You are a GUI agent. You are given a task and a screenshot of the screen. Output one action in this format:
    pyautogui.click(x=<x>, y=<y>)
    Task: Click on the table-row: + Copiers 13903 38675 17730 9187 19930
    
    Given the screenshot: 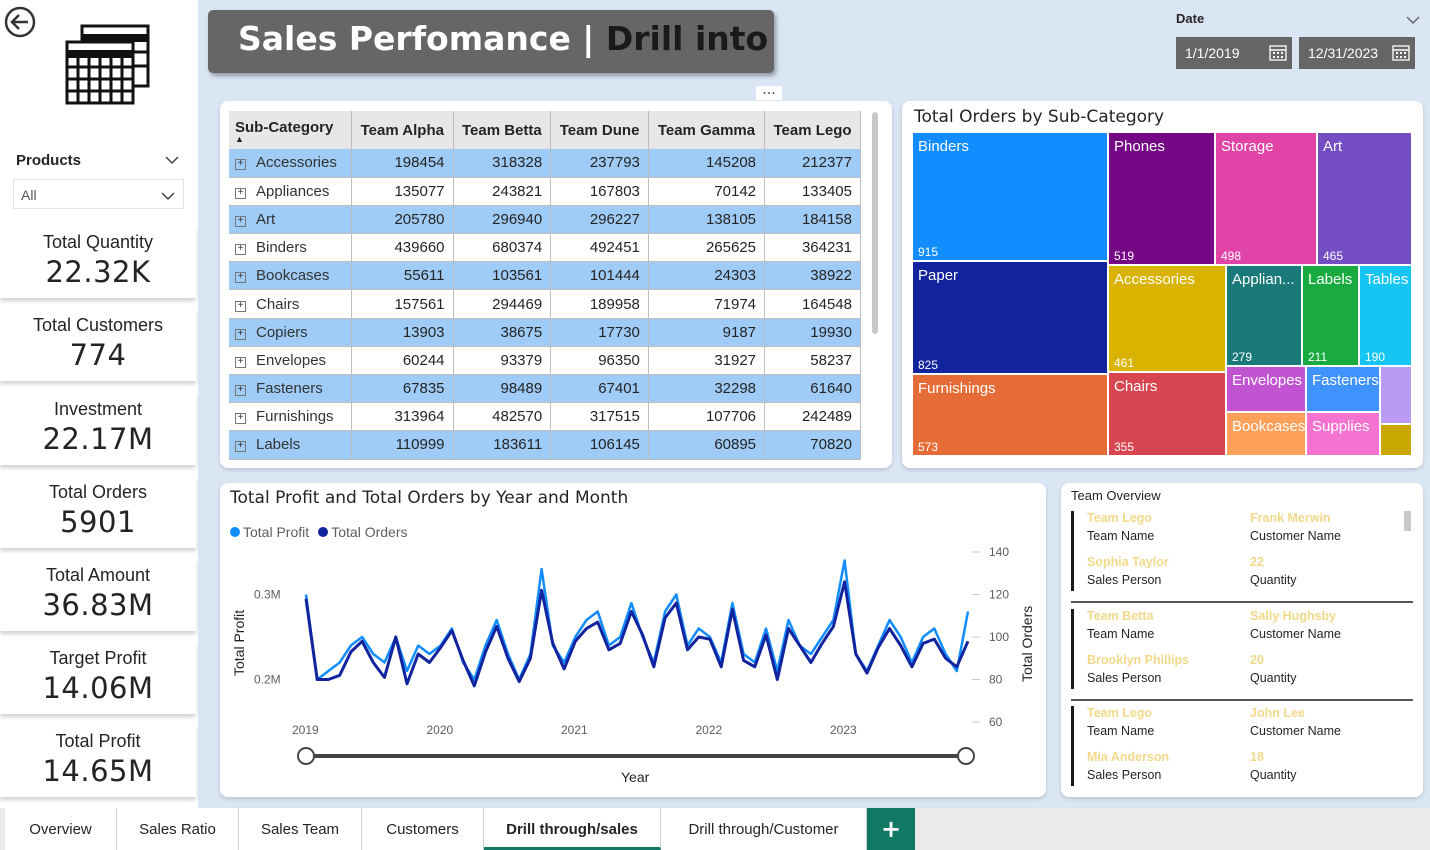 What is the action you would take?
    pyautogui.click(x=545, y=332)
    